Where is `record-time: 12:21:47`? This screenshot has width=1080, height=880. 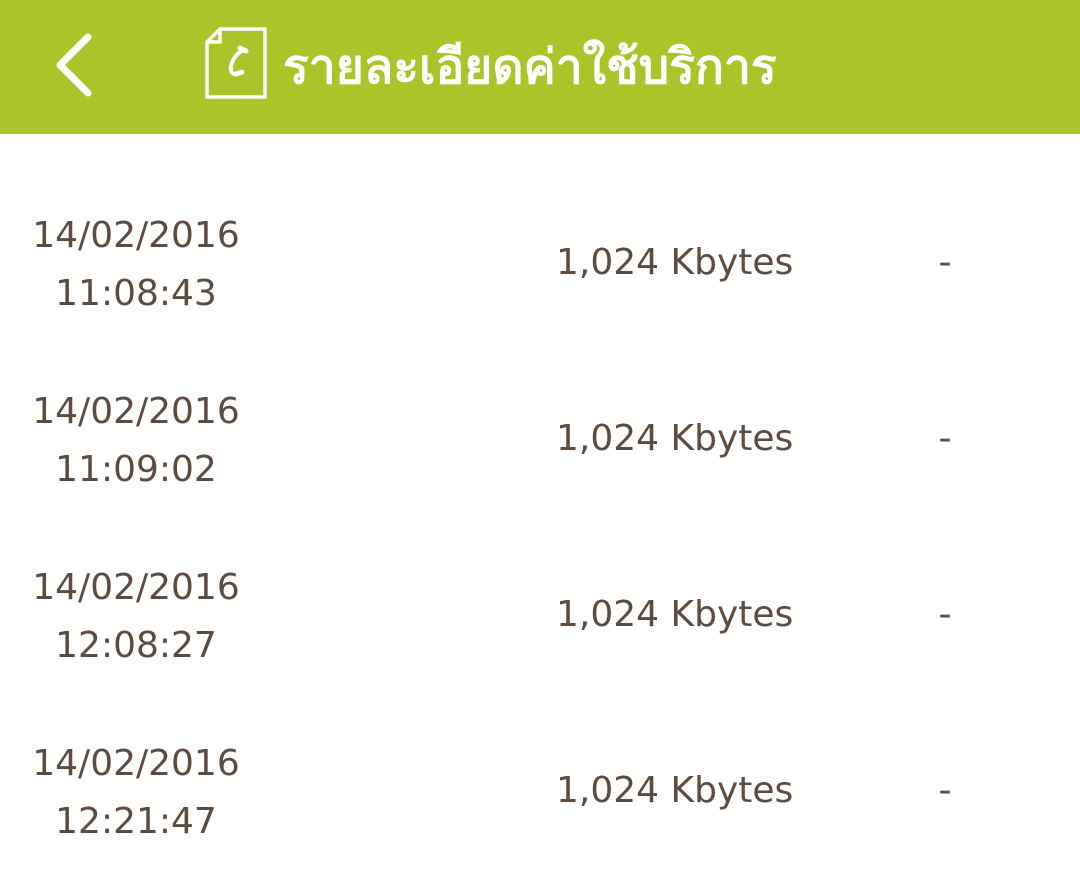 record-time: 12:21:47 is located at coordinates (136, 821).